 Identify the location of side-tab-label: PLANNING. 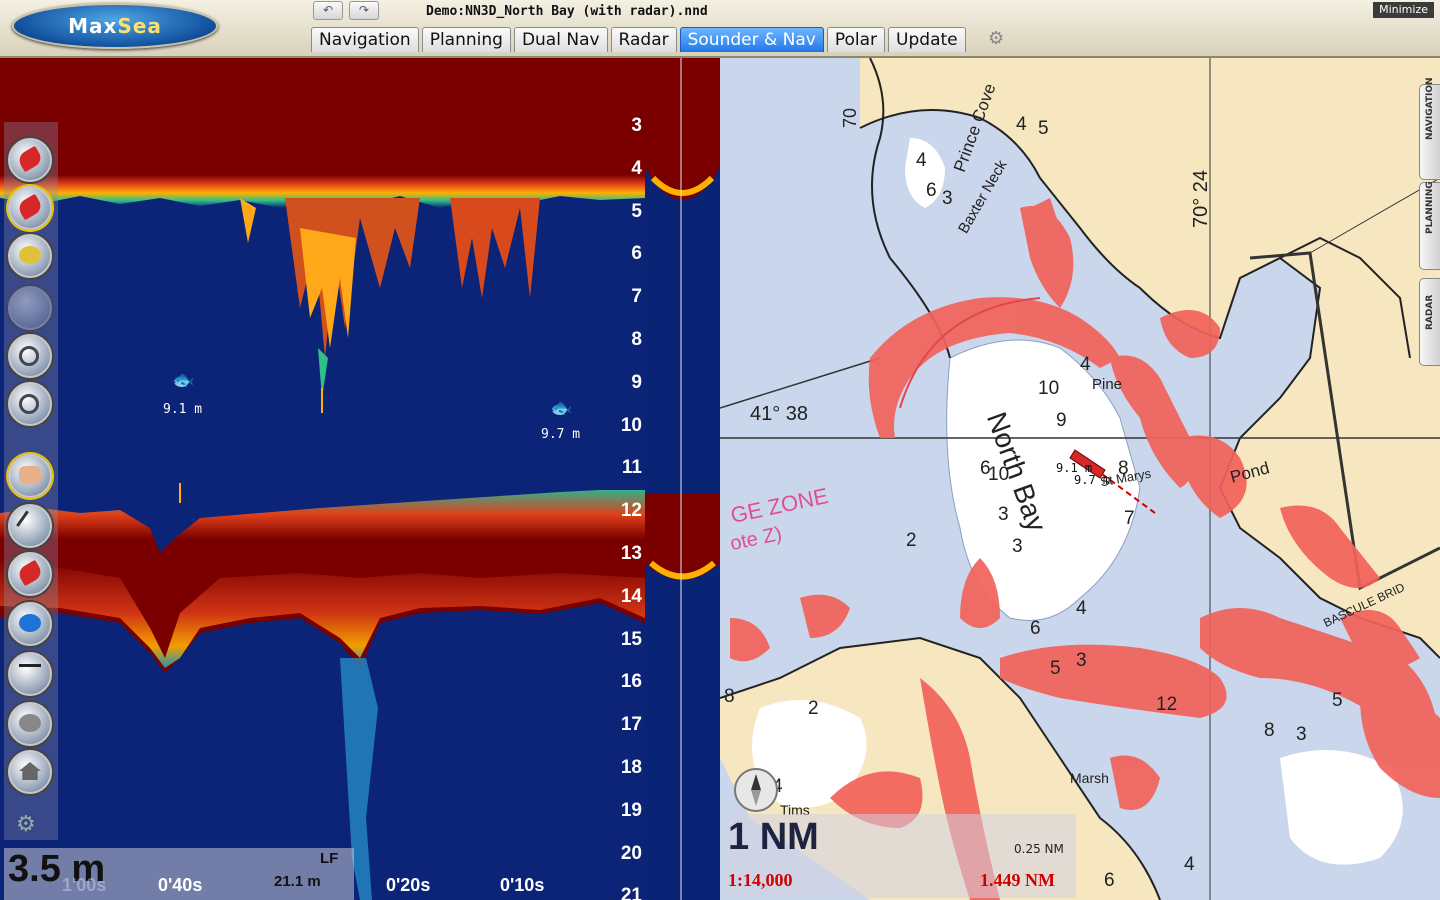
(1430, 207).